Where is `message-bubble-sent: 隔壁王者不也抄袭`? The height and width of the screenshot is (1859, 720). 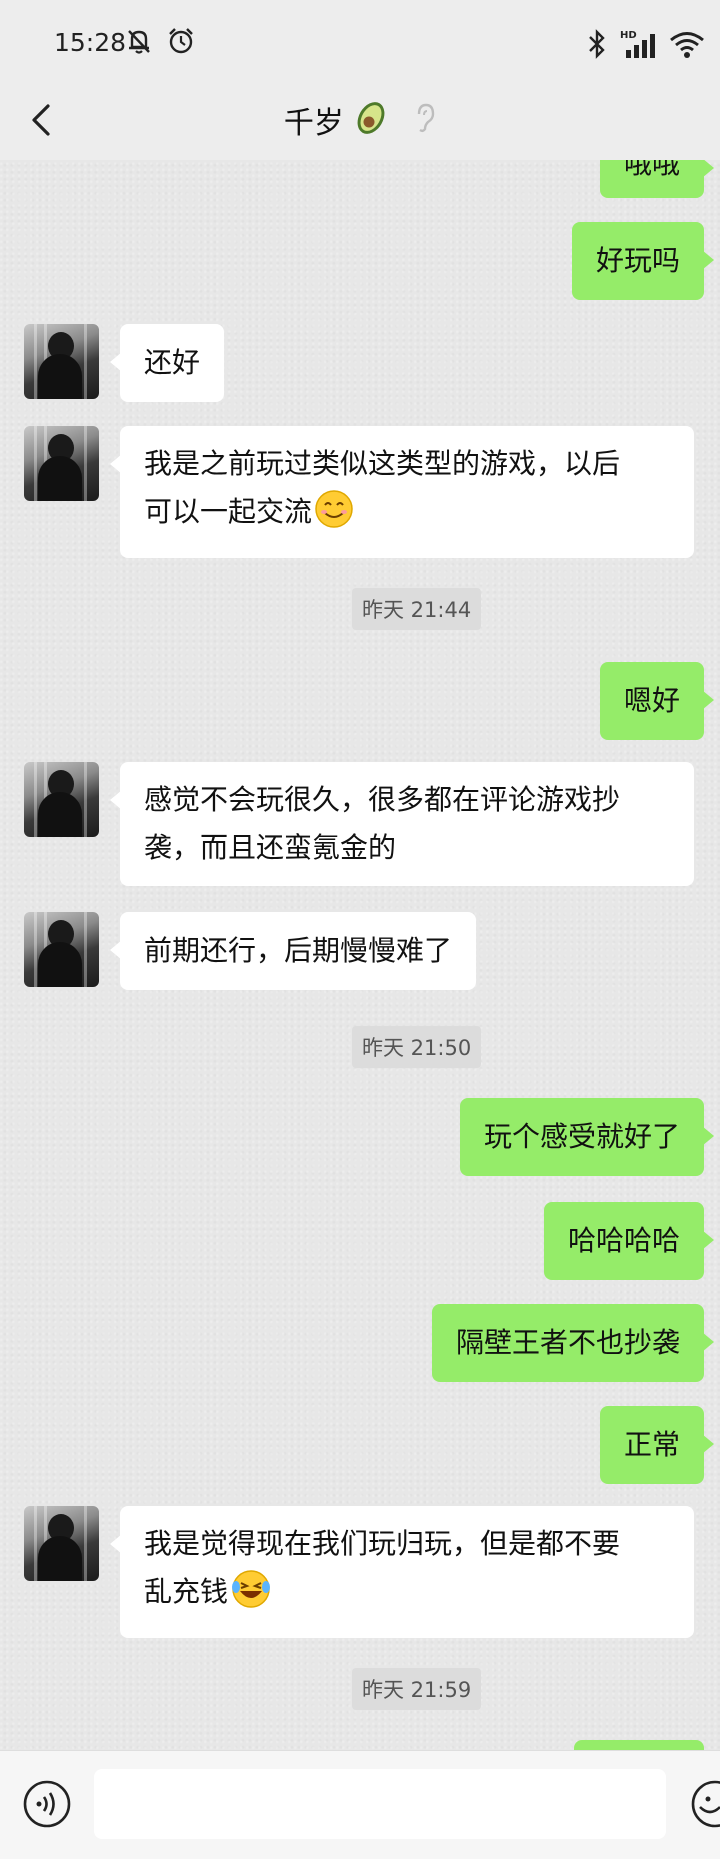
message-bubble-sent: 隔壁王者不也抄袭 is located at coordinates (573, 1343).